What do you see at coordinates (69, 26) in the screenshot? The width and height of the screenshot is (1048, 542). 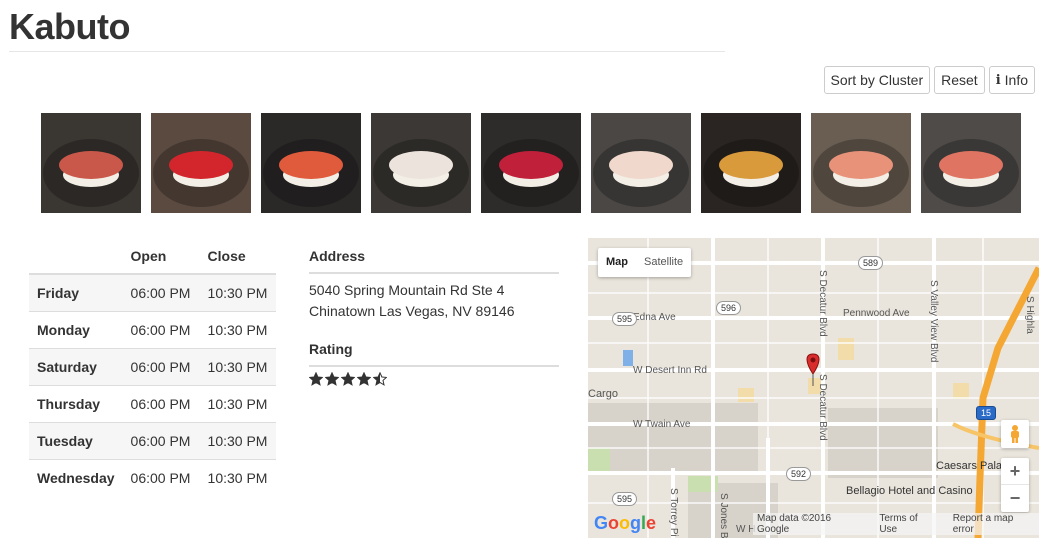 I see `page-title: Kabuto` at bounding box center [69, 26].